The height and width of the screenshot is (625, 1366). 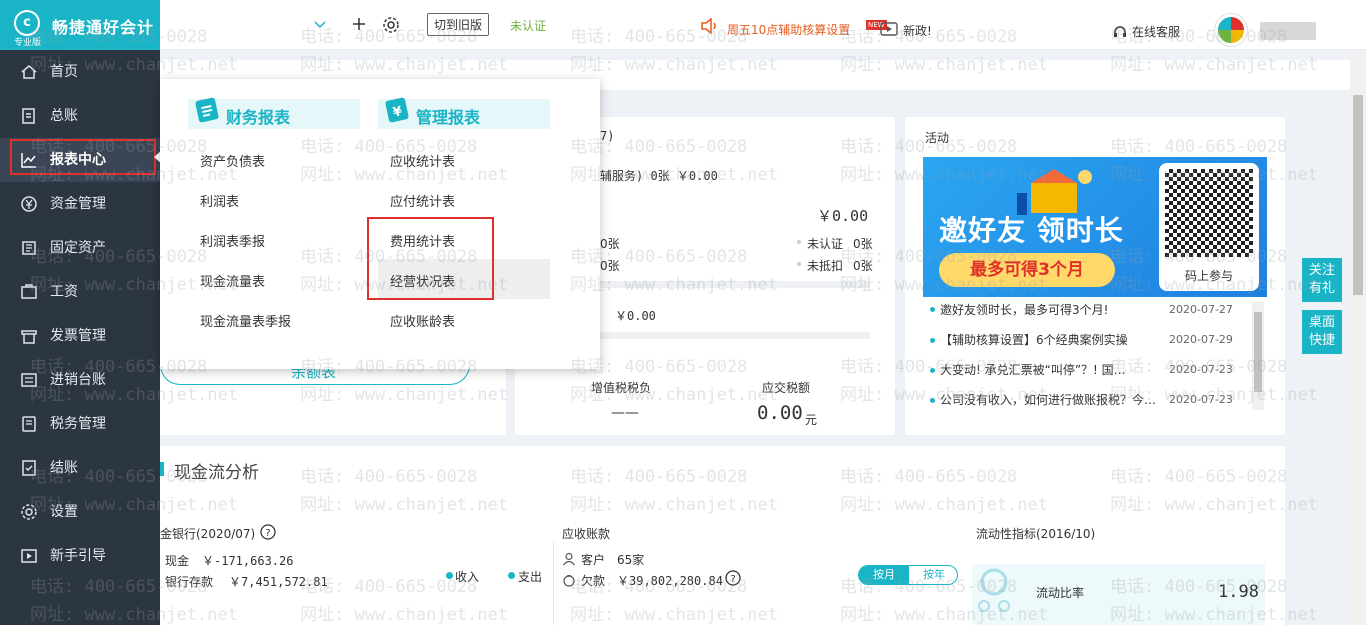 I want to click on page-scrollbar-thumb, so click(x=1358, y=195).